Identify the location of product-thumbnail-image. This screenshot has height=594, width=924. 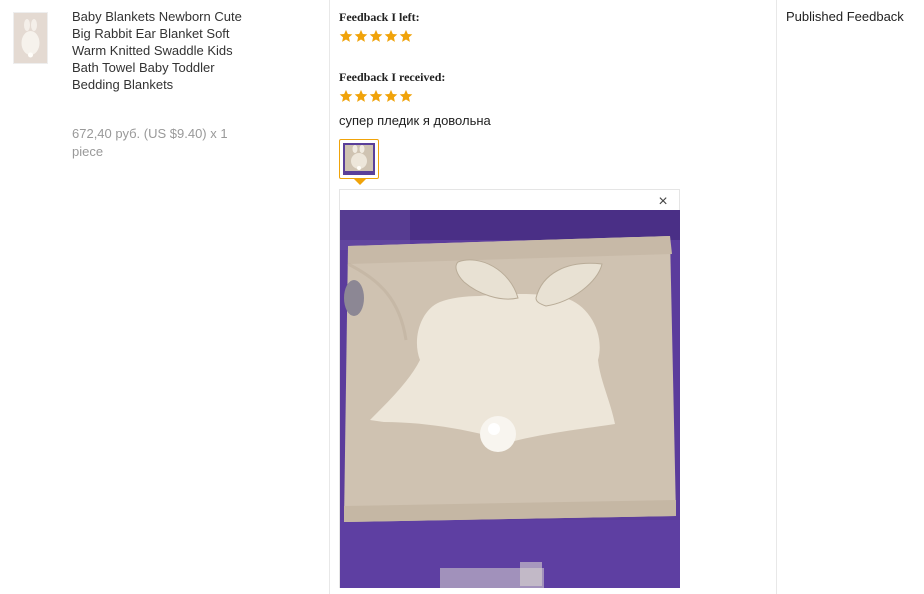
(30, 38).